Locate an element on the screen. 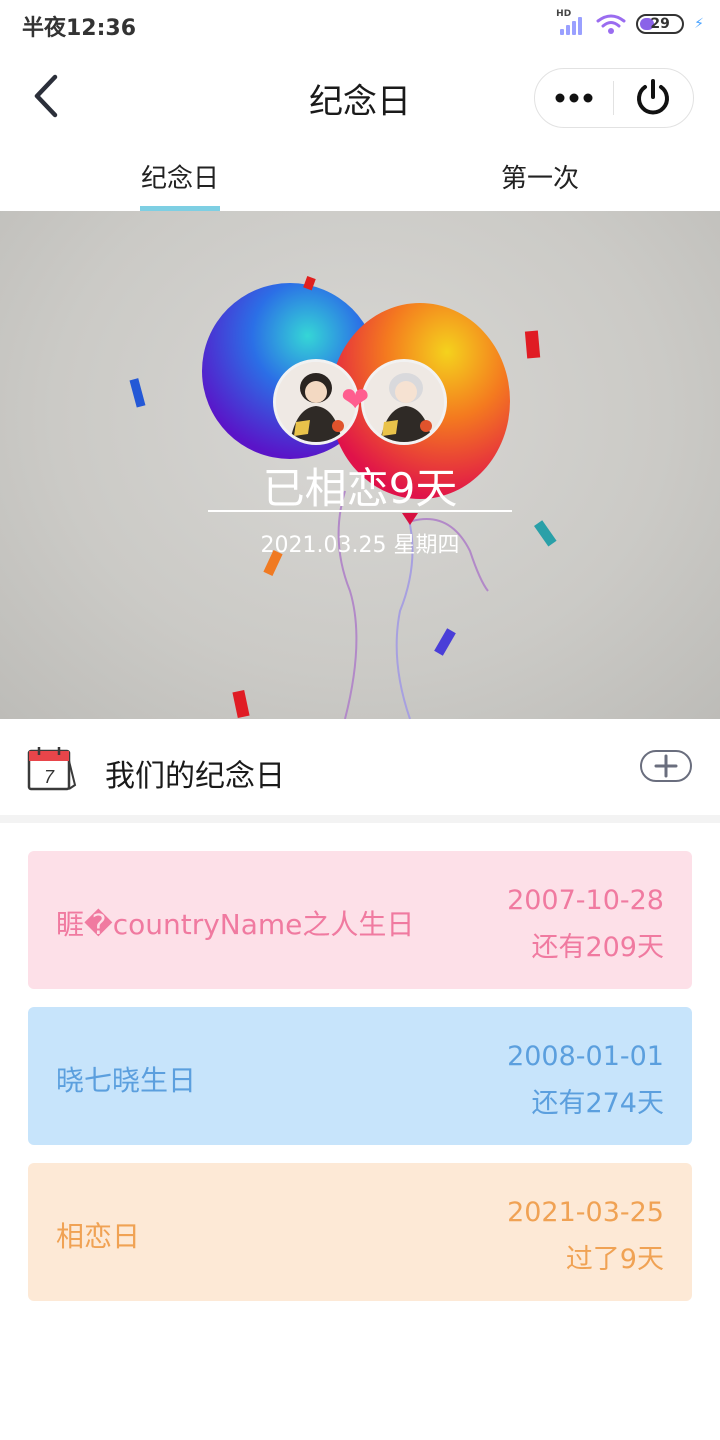  anniversary-countdown: 过了9天 is located at coordinates (614, 1259).